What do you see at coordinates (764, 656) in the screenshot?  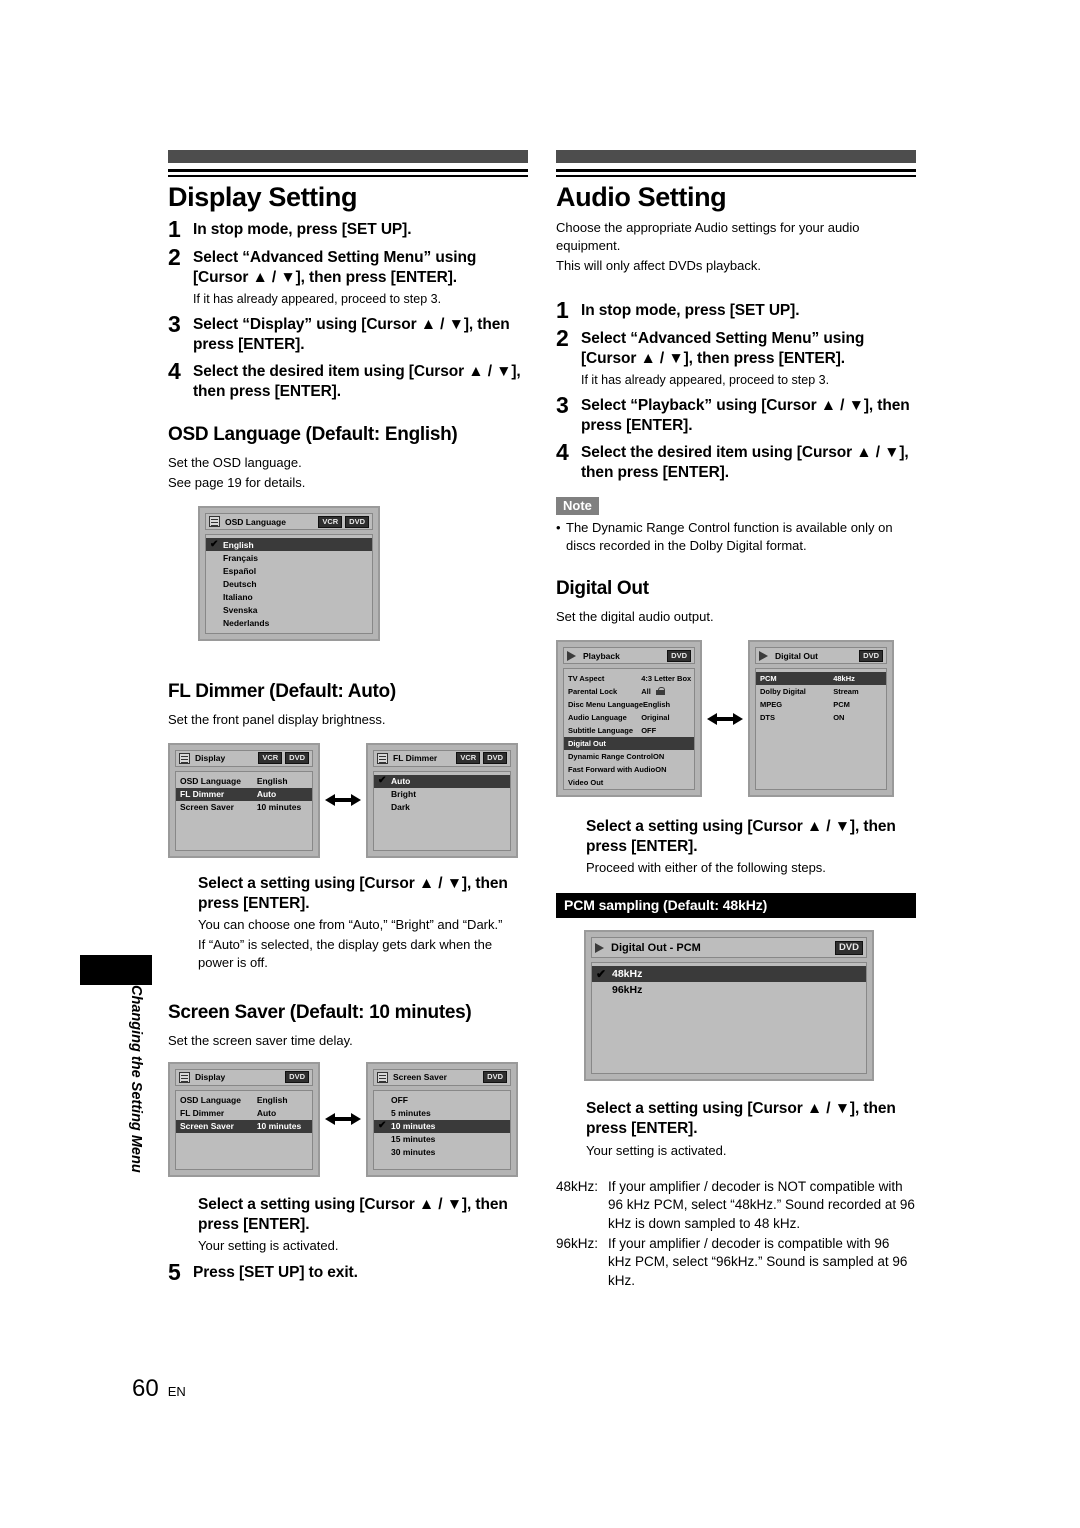 I see `play-icon` at bounding box center [764, 656].